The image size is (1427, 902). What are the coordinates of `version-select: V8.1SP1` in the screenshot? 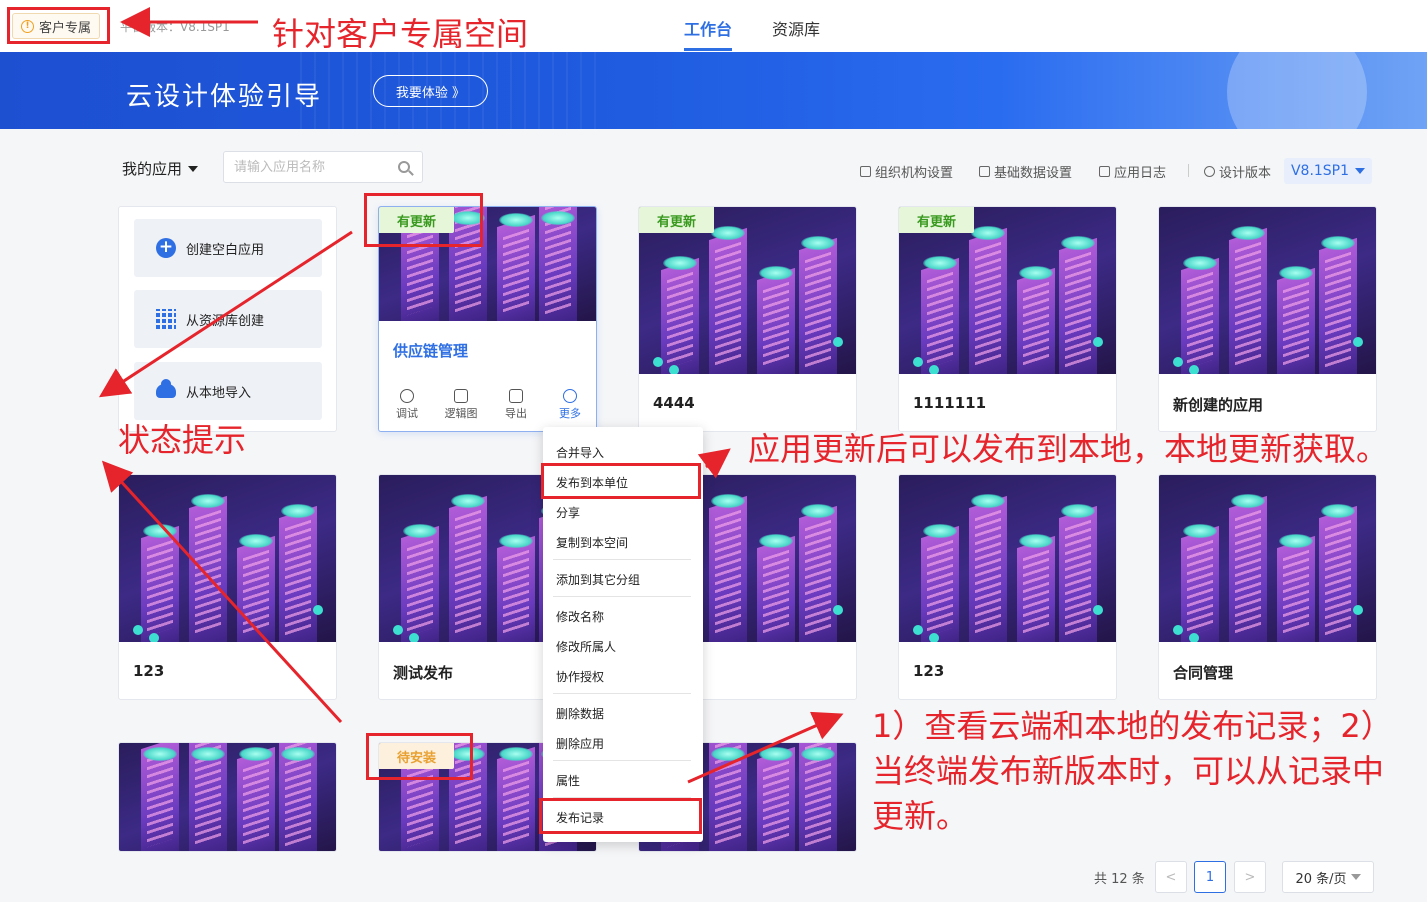 It's located at (1328, 171).